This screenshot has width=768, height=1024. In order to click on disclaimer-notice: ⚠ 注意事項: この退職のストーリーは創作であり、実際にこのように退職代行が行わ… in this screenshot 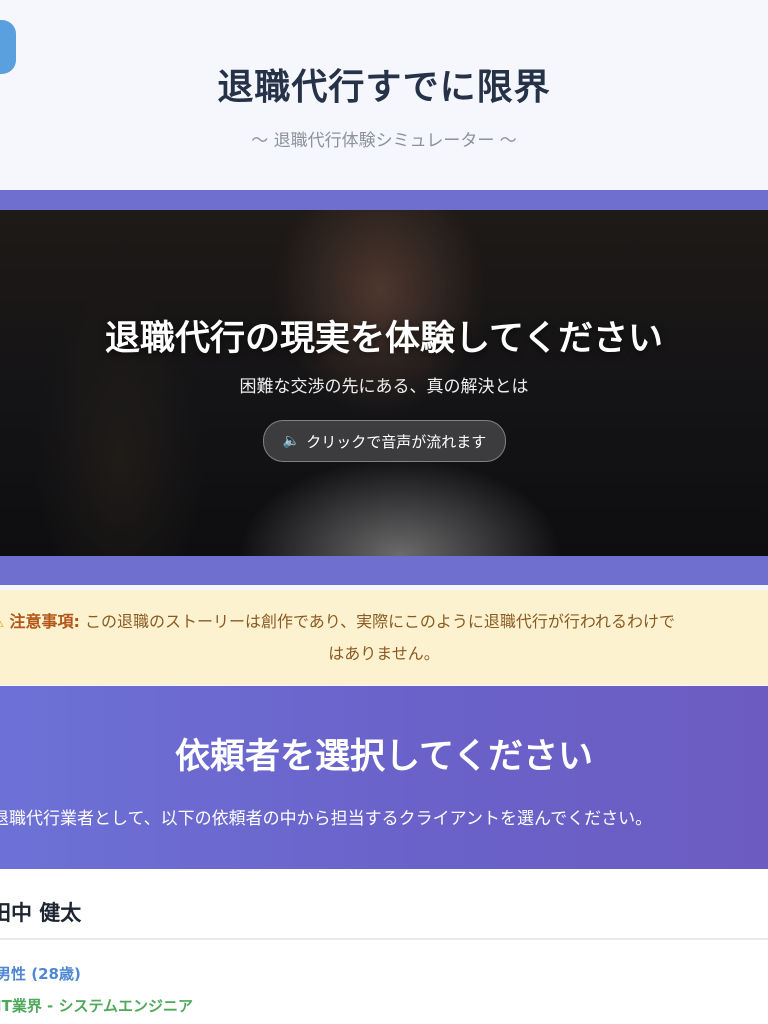, I will do `click(384, 637)`.